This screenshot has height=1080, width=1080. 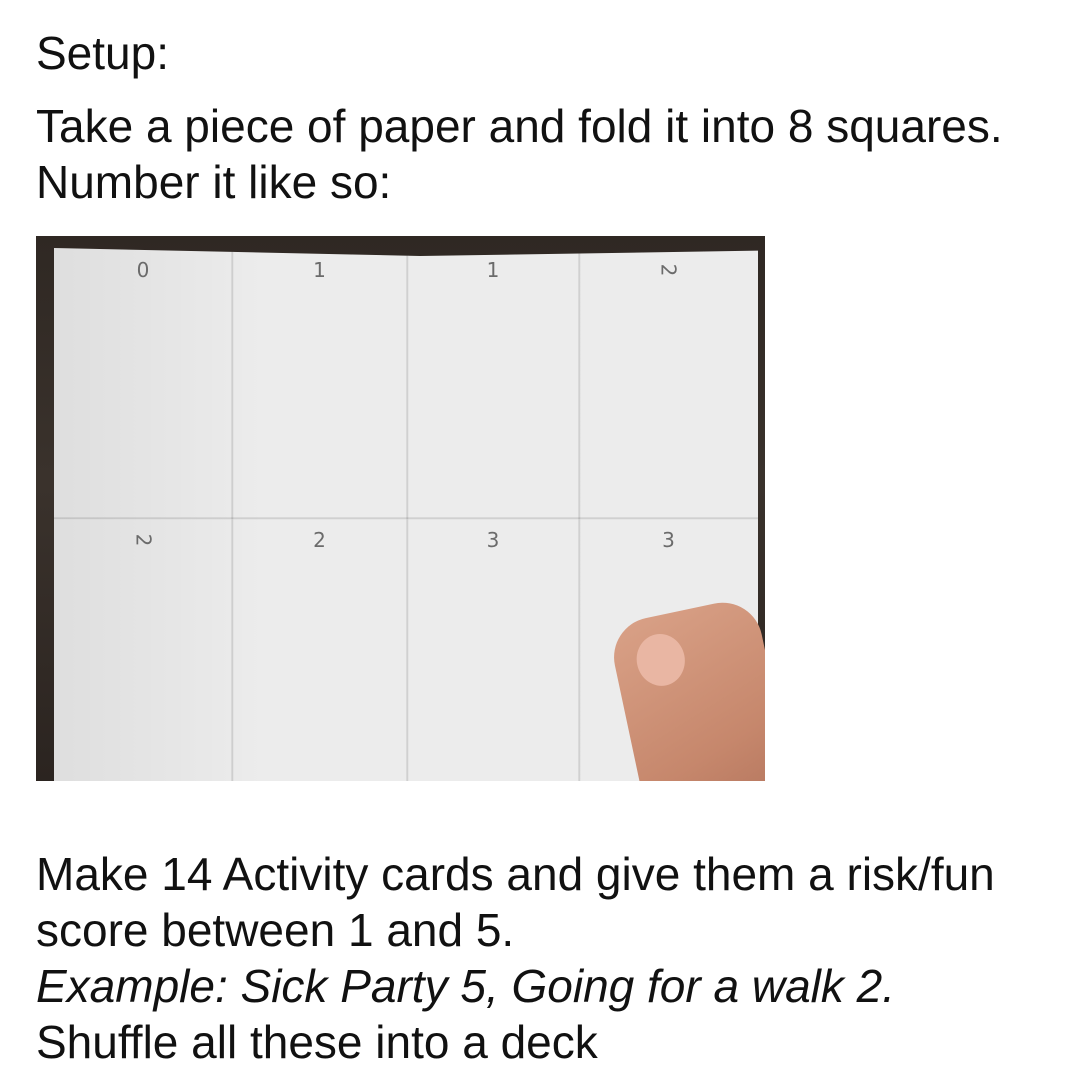 I want to click on grid-cell-bottom-3: 3, so click(x=493, y=649).